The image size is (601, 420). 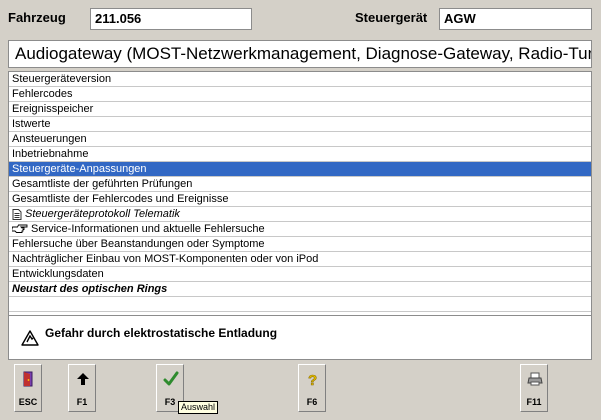 What do you see at coordinates (83, 379) in the screenshot?
I see `arrow-up-icon` at bounding box center [83, 379].